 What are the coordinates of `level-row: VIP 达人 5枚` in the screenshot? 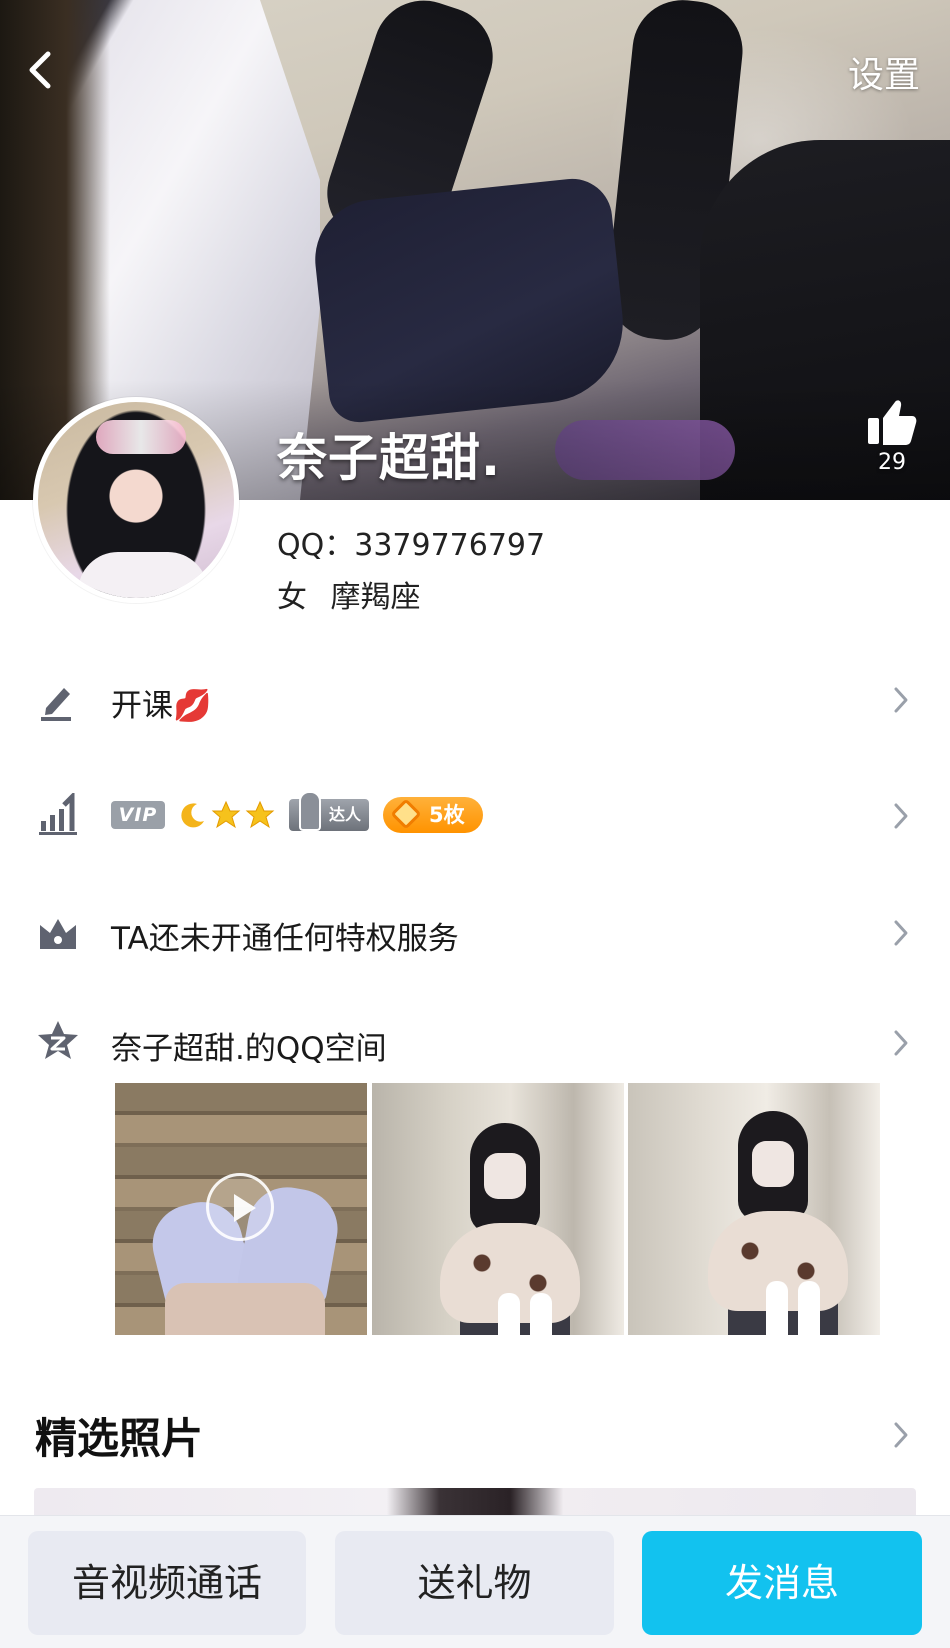 It's located at (475, 815).